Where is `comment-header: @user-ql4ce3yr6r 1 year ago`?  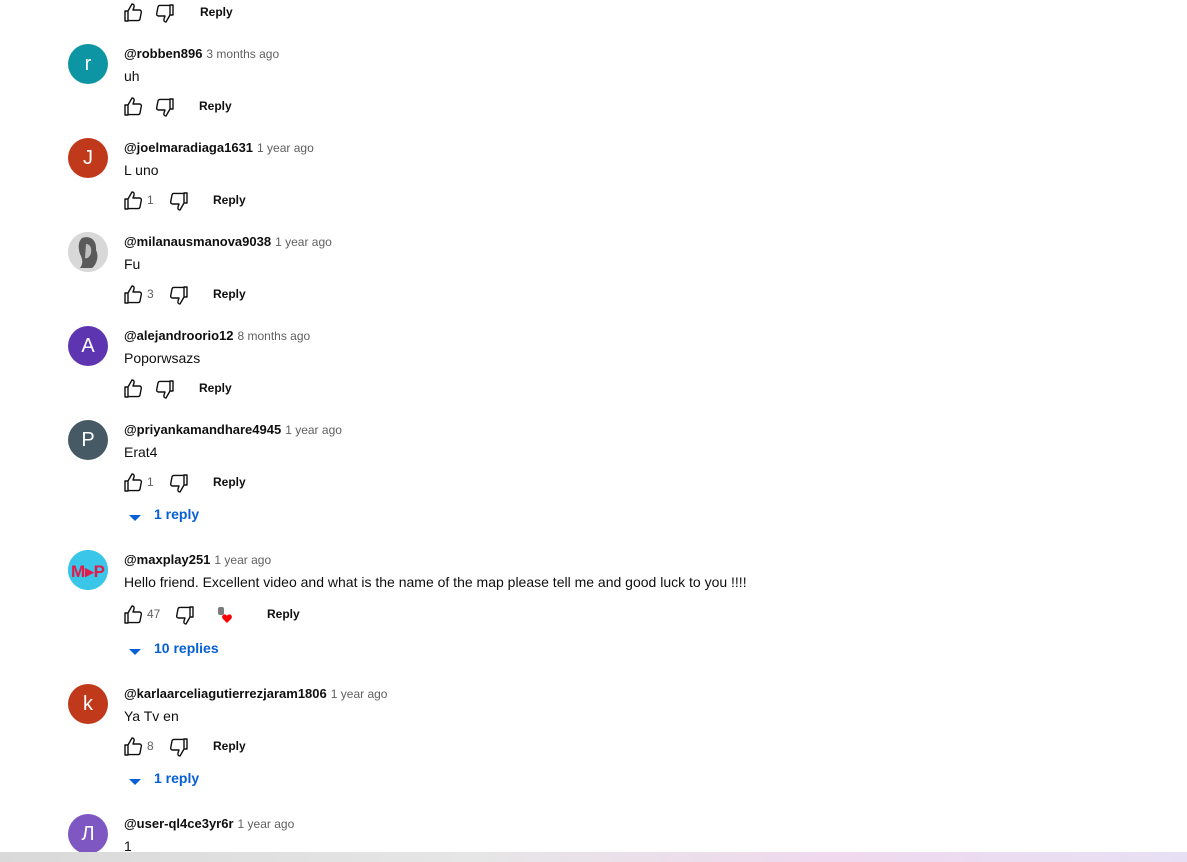 comment-header: @user-ql4ce3yr6r 1 year ago is located at coordinates (209, 823).